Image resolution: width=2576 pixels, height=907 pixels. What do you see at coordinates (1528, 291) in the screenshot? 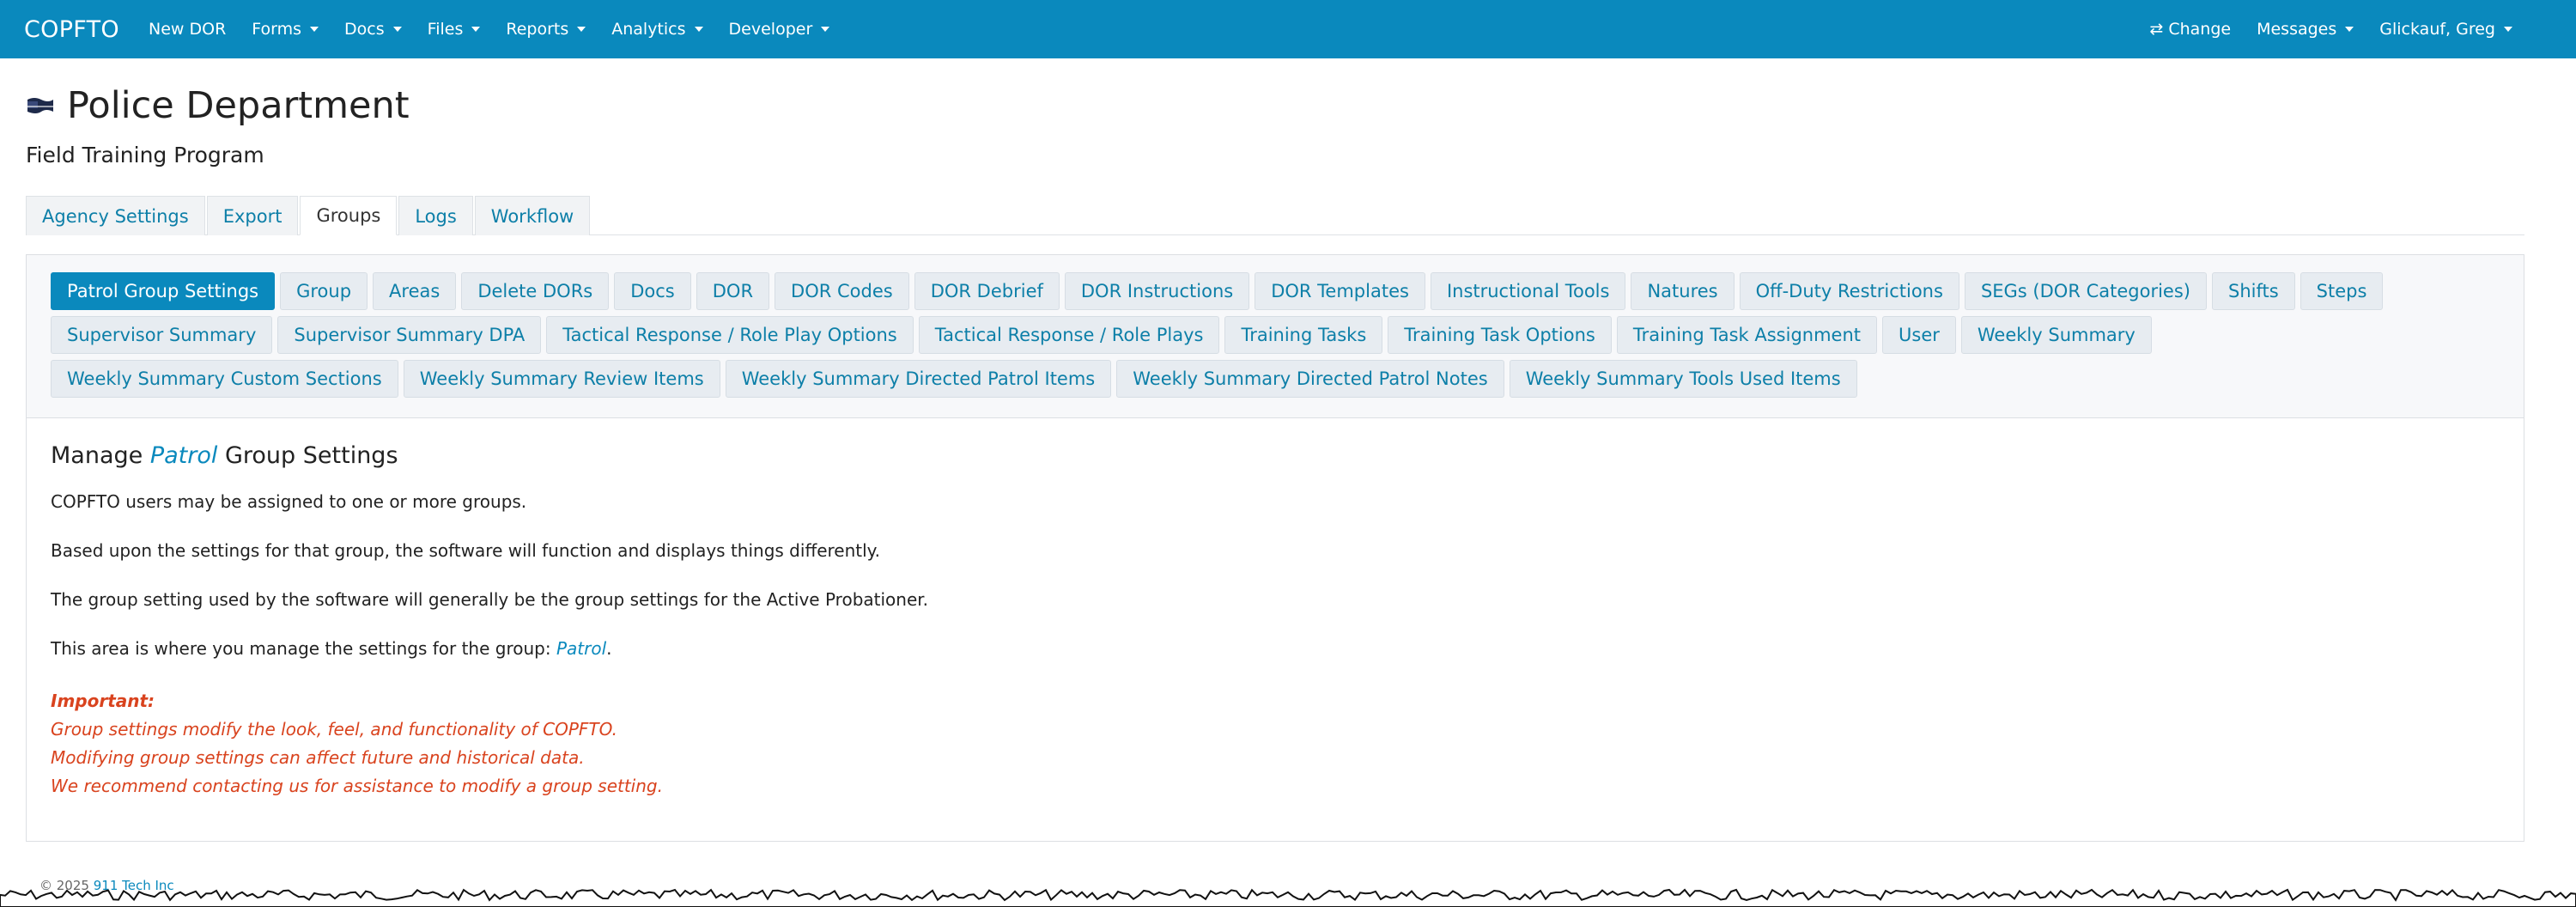
I see `pill-instructional-tools: Instructional Tools` at bounding box center [1528, 291].